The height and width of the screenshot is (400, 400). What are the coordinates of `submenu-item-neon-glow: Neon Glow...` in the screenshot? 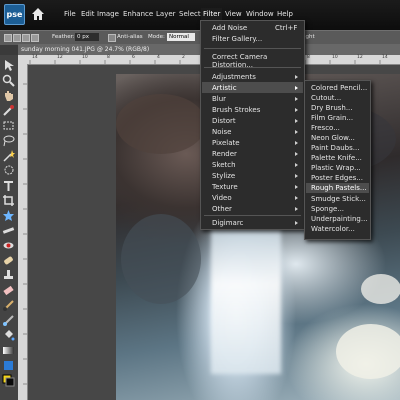 It's located at (333, 138).